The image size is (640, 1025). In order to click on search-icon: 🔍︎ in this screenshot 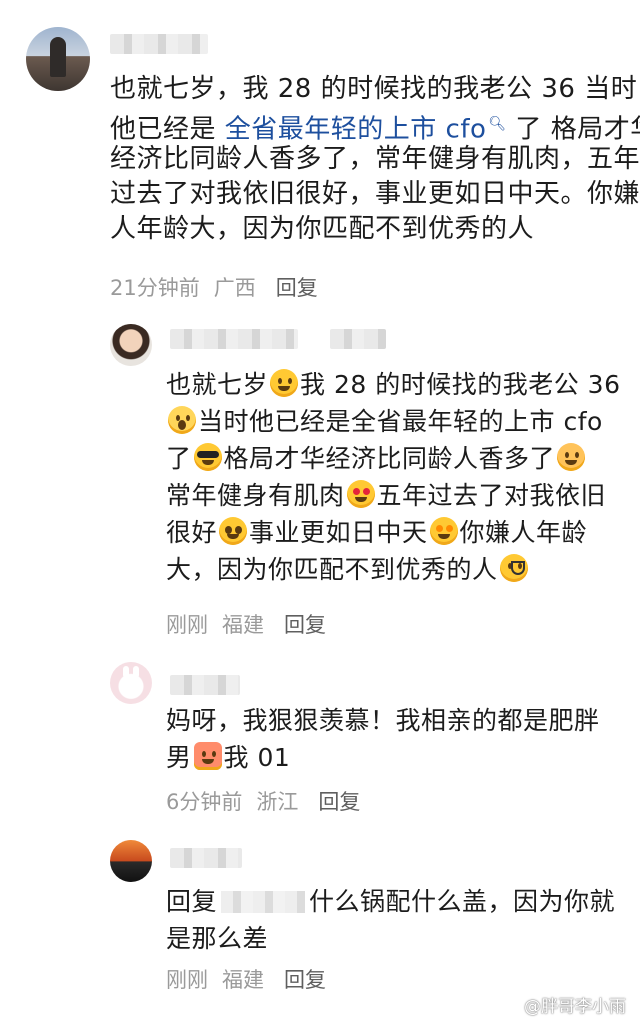, I will do `click(497, 124)`.